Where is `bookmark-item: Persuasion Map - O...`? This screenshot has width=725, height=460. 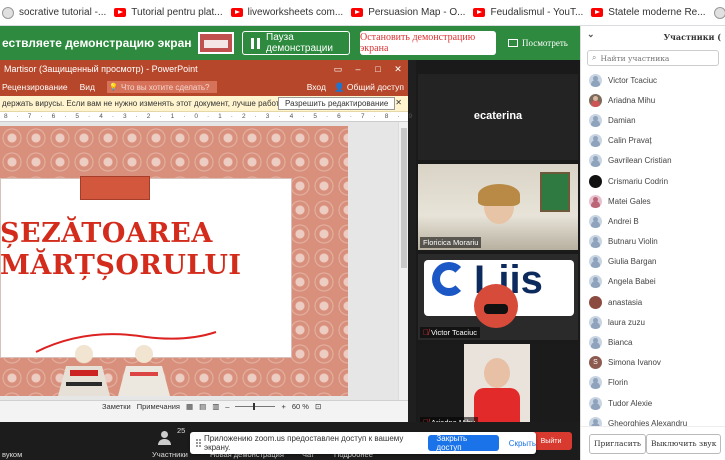 bookmark-item: Persuasion Map - O... is located at coordinates (408, 12).